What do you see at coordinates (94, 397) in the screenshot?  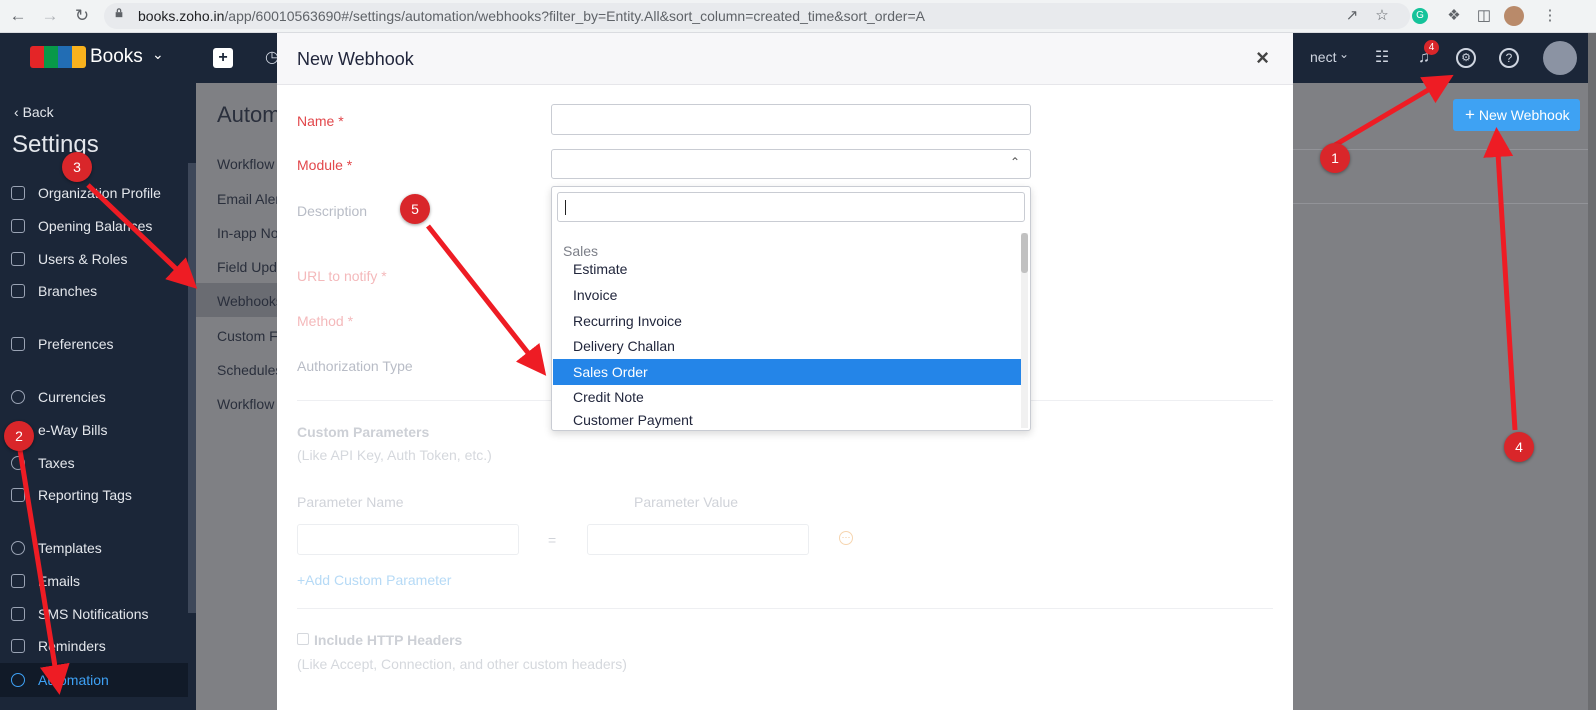 I see `sidebar-item-currencies: Currencies` at bounding box center [94, 397].